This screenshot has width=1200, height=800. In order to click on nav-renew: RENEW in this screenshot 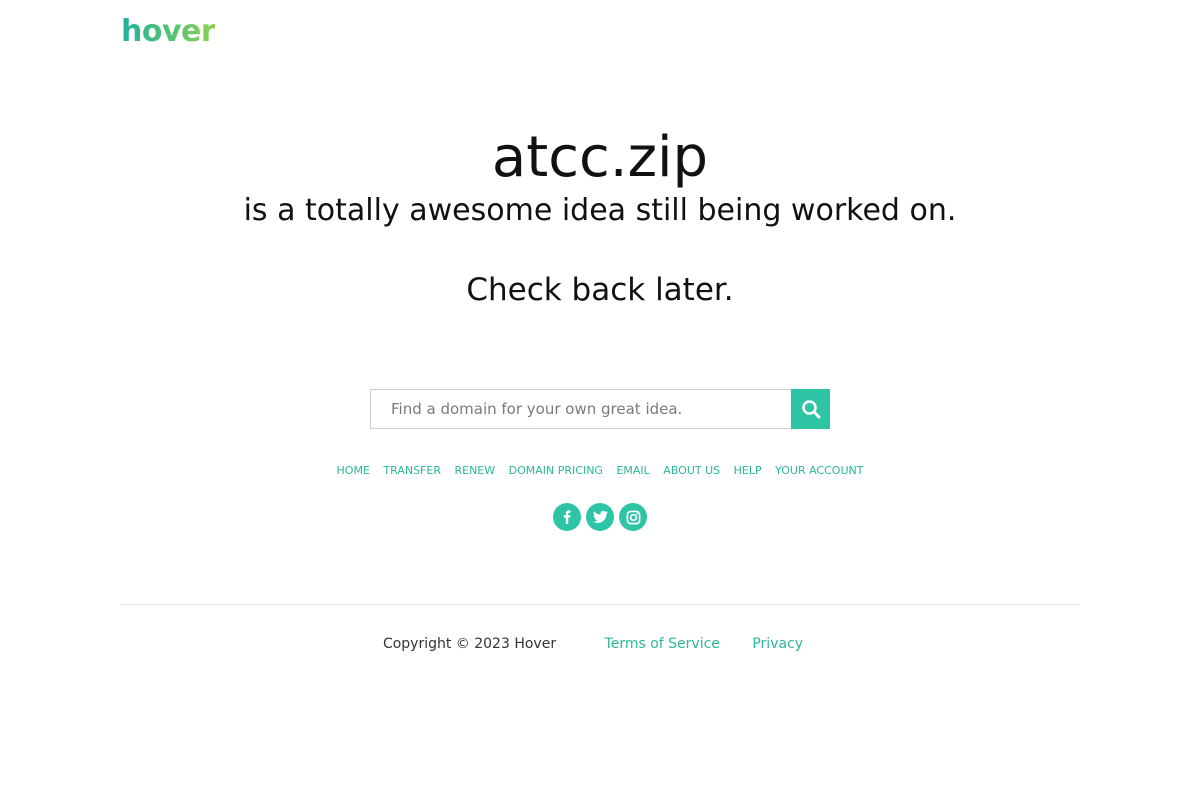, I will do `click(474, 470)`.